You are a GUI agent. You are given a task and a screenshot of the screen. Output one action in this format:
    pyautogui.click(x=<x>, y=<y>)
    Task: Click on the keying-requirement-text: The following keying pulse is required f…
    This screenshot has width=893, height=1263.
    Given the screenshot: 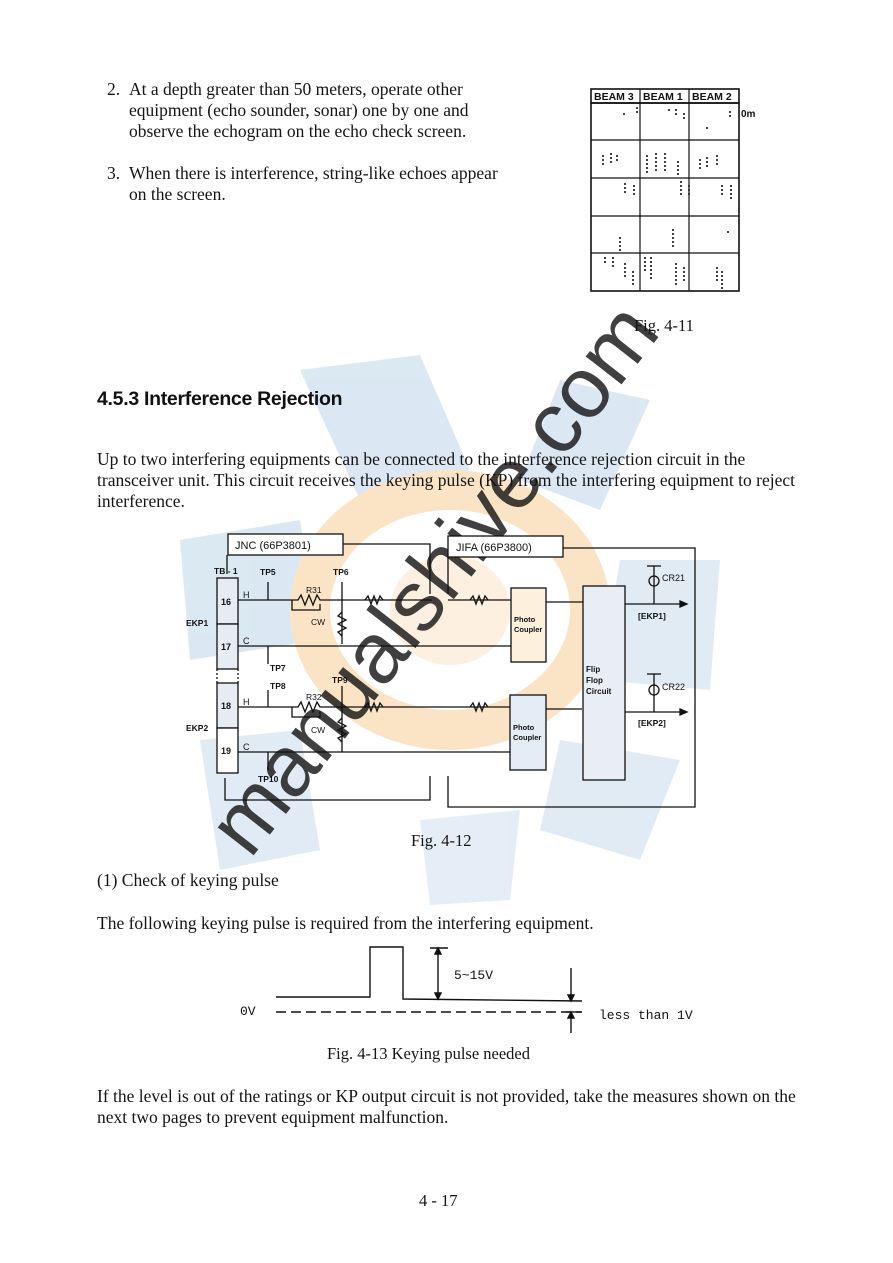 What is the action you would take?
    pyautogui.click(x=345, y=923)
    